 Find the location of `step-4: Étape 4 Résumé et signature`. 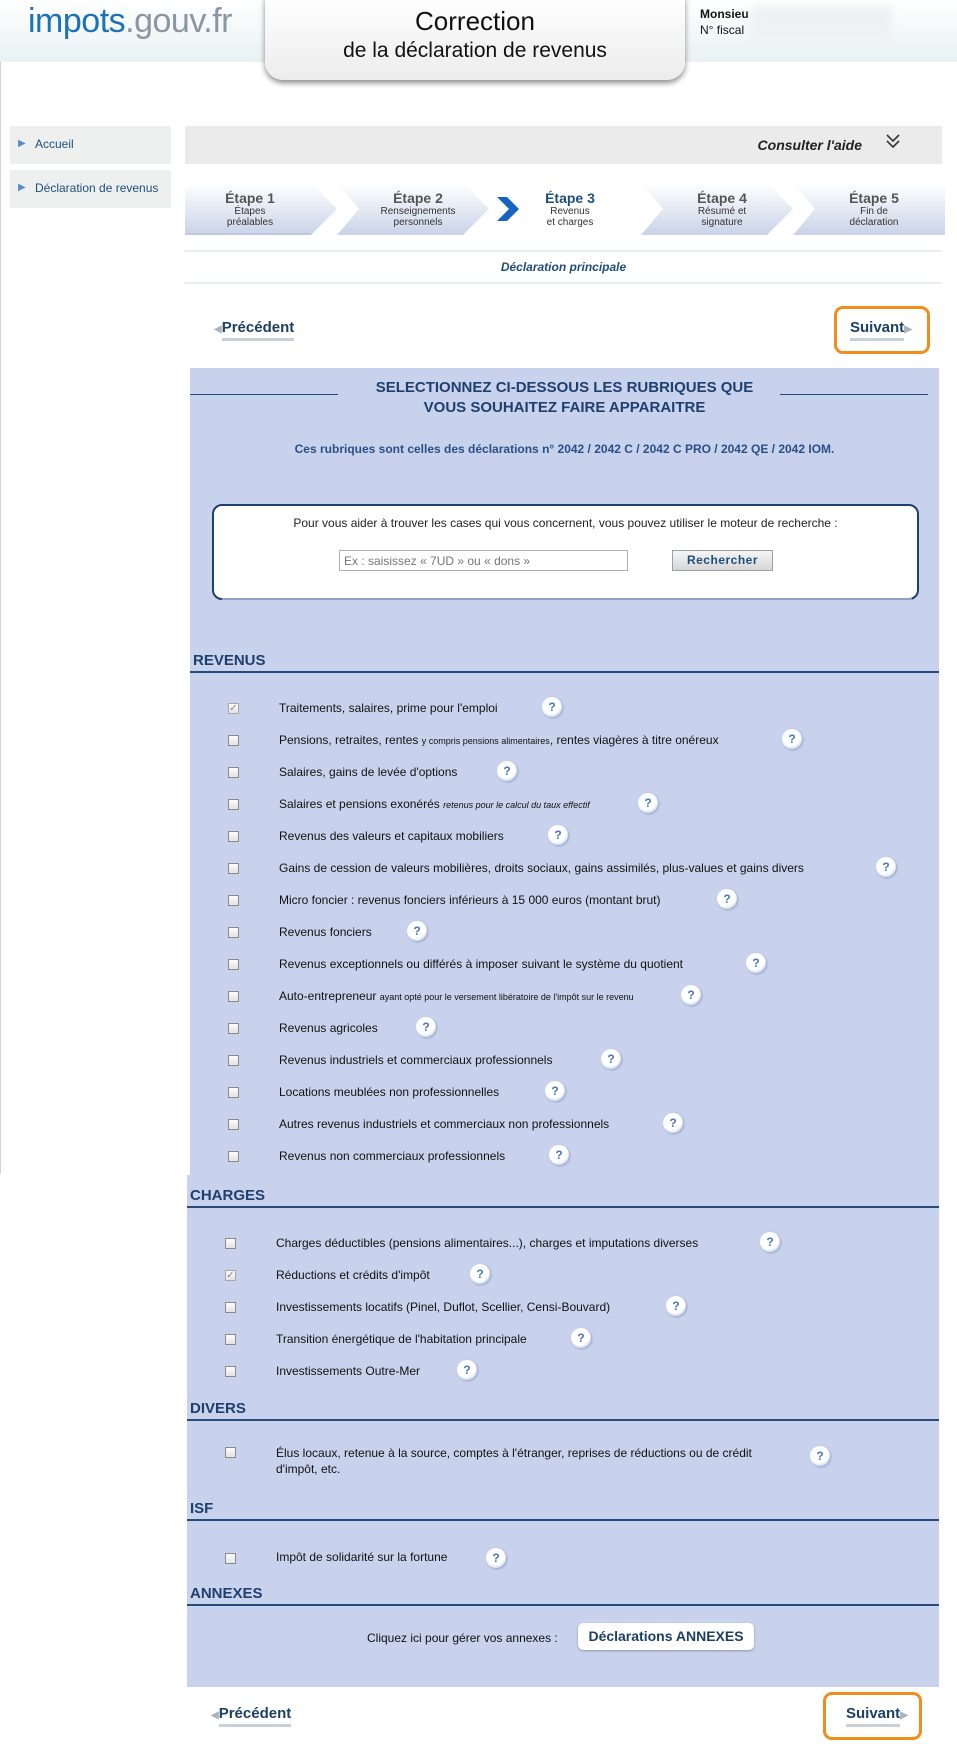

step-4: Étape 4 Résumé et signature is located at coordinates (717, 209).